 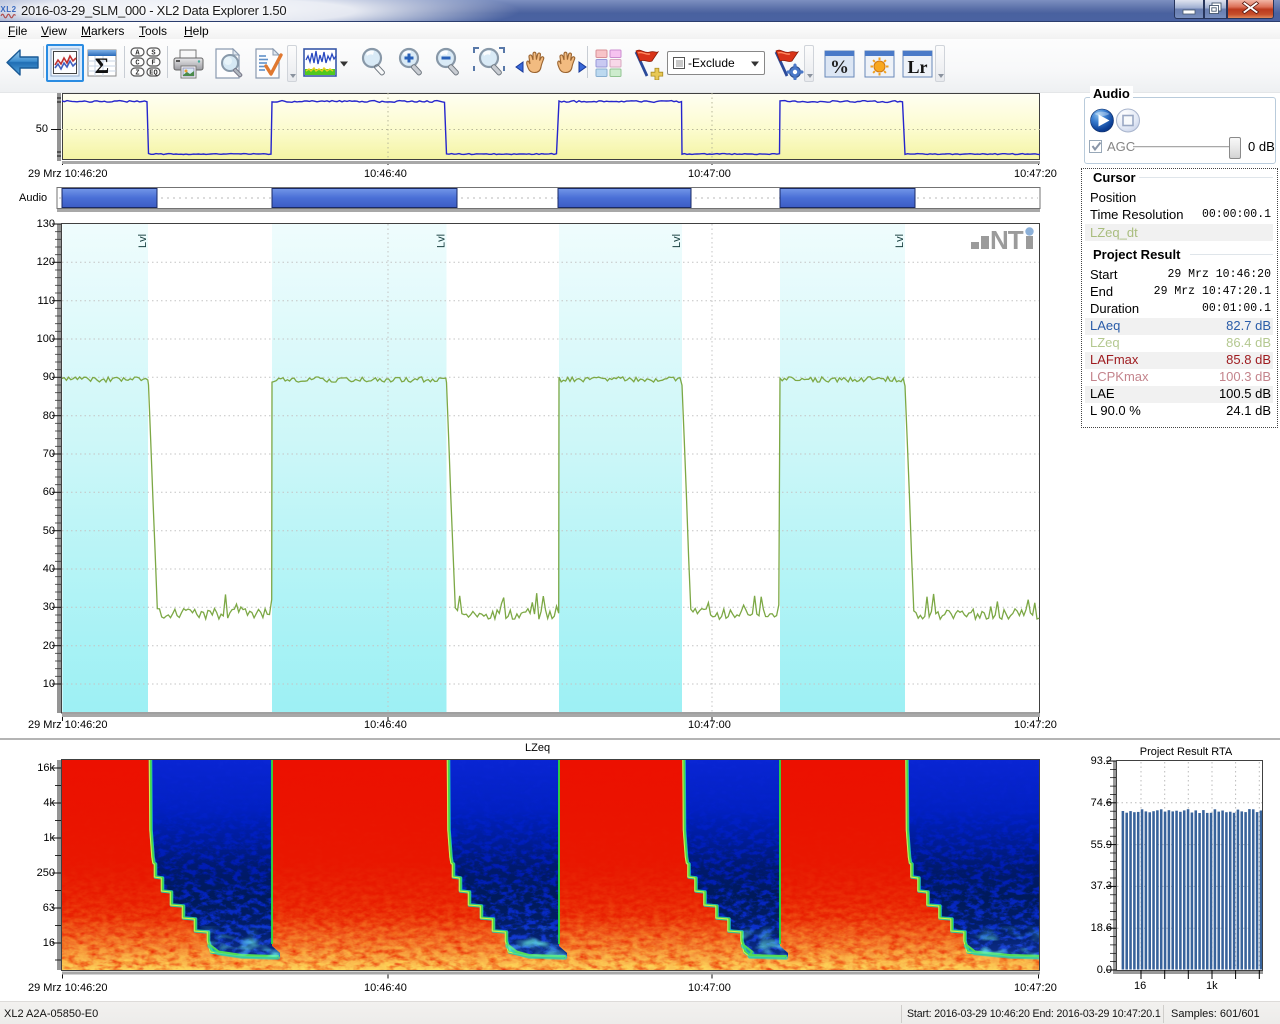 What do you see at coordinates (1007, 240) in the screenshot?
I see `svg-text: NT` at bounding box center [1007, 240].